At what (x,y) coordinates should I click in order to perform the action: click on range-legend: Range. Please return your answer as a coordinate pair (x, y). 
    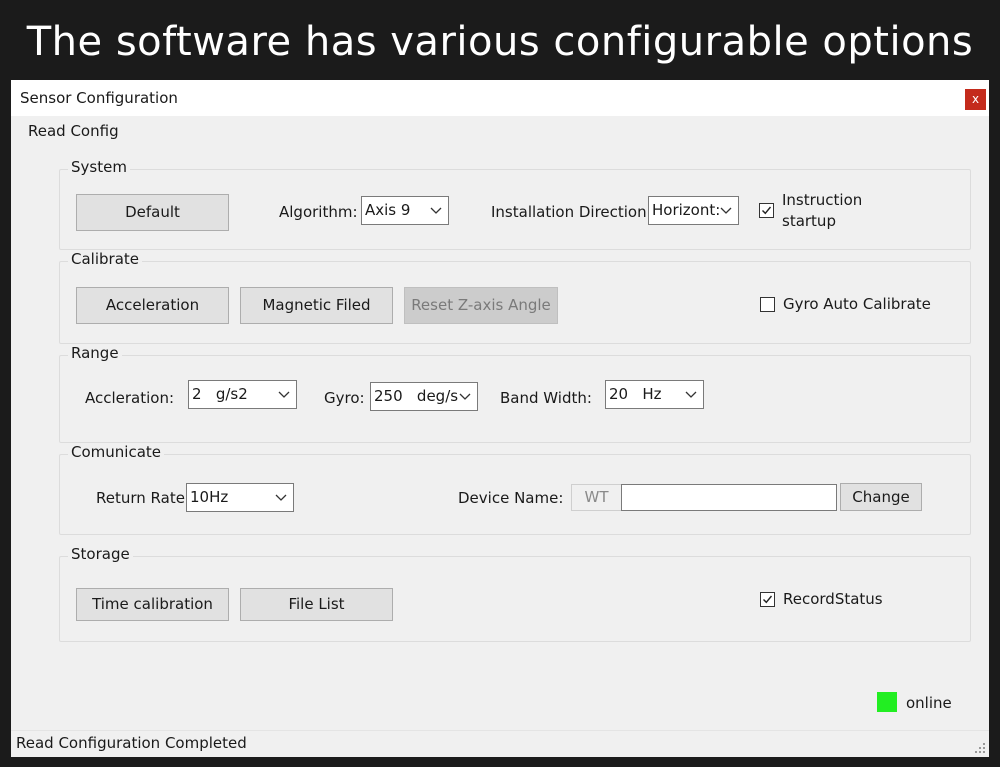
    Looking at the image, I should click on (95, 353).